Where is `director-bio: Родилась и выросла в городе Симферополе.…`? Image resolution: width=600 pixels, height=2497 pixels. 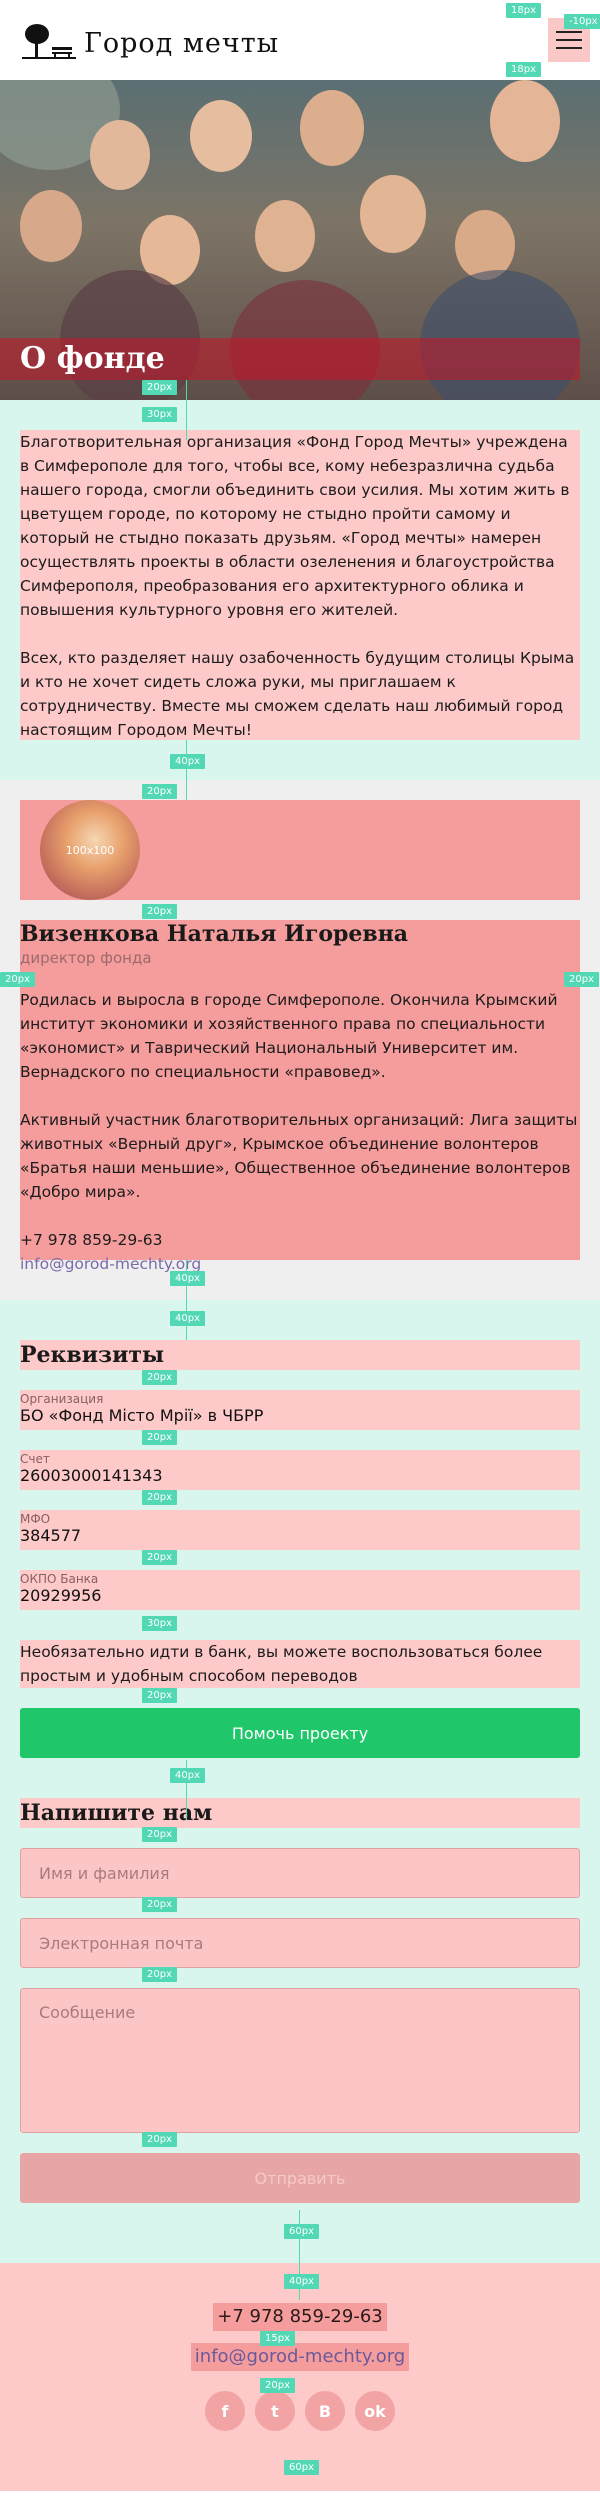 director-bio: Родилась и выросла в городе Симферополе.… is located at coordinates (289, 1036).